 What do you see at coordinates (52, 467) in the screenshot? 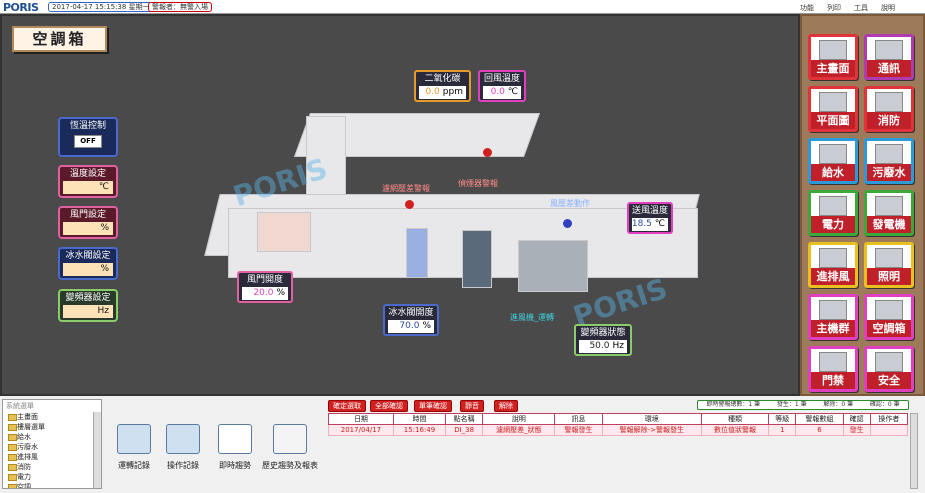
I see `tree-item: 消防` at bounding box center [52, 467].